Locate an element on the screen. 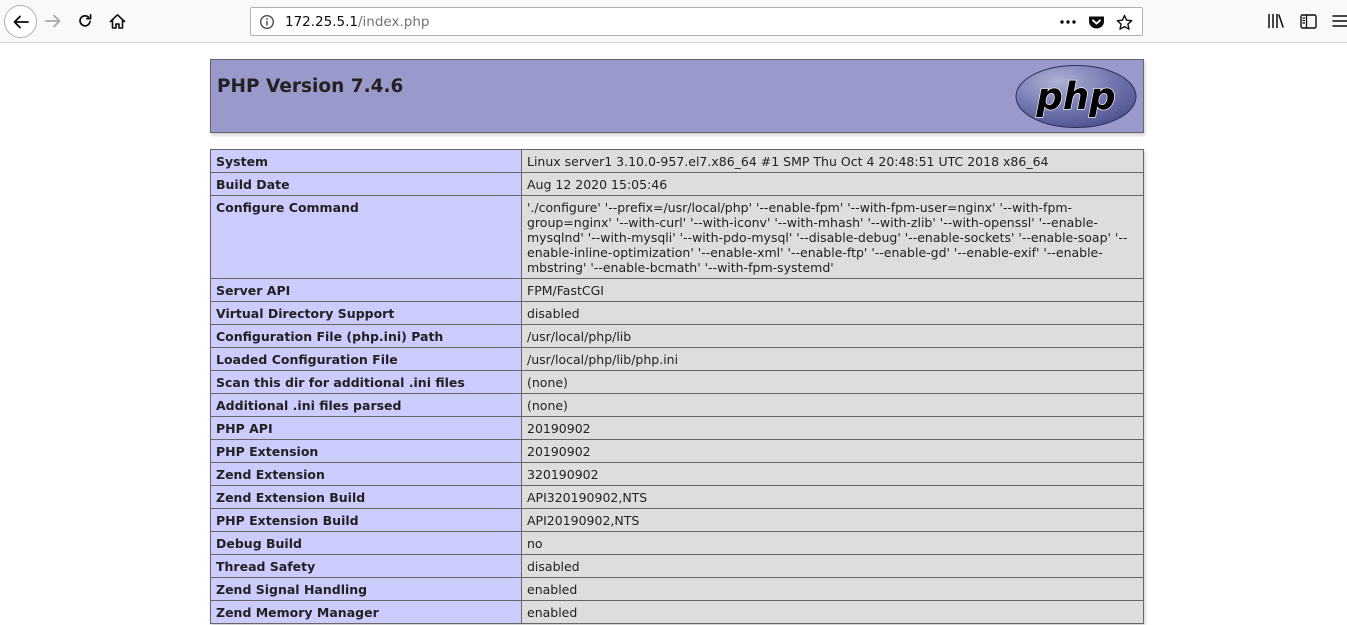 This screenshot has width=1347, height=625. open-menu-button is located at coordinates (1335, 21).